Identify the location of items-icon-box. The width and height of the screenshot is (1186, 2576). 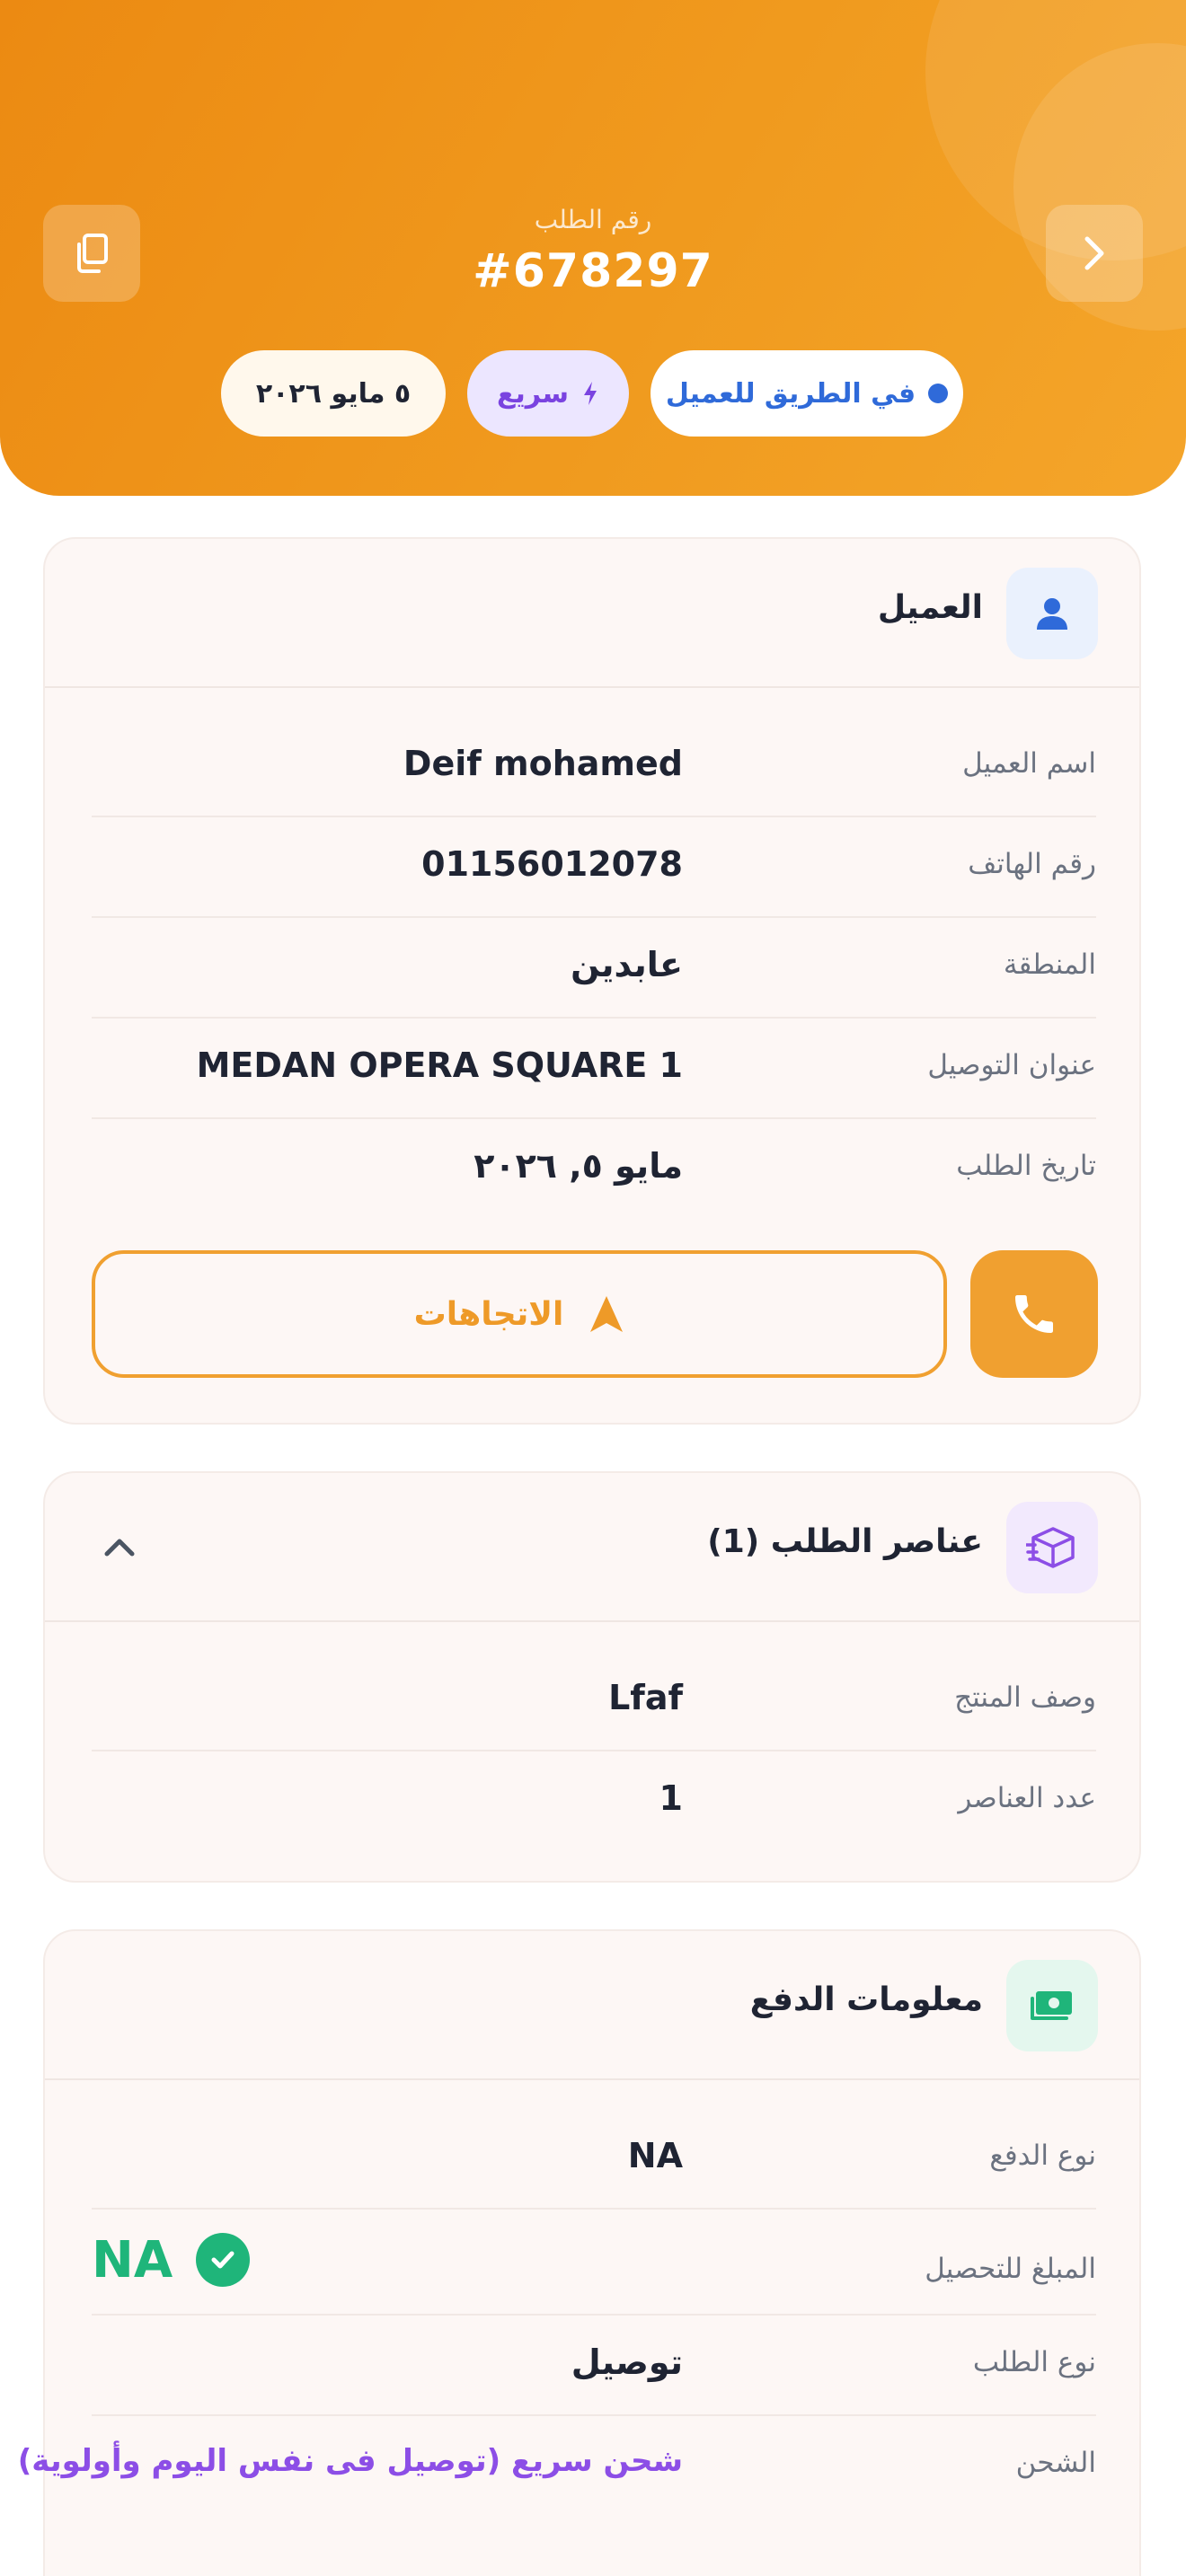
(1052, 1547).